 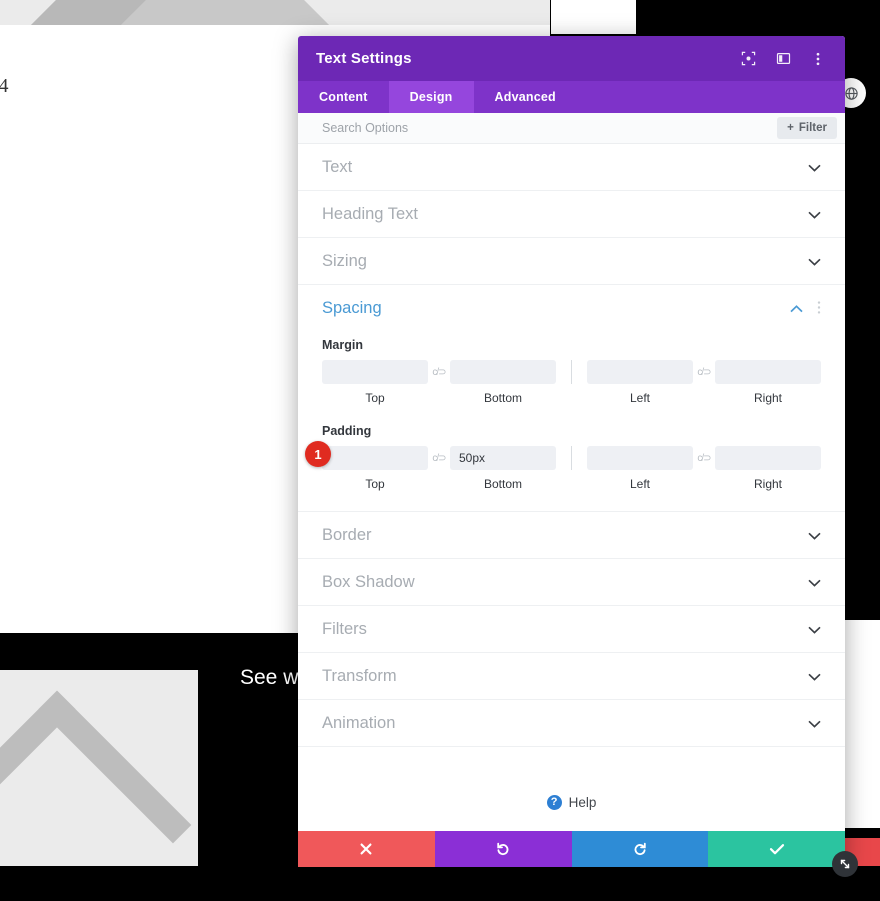 I want to click on margin-horizontal-group: Left c/⊃ Right, so click(x=704, y=382).